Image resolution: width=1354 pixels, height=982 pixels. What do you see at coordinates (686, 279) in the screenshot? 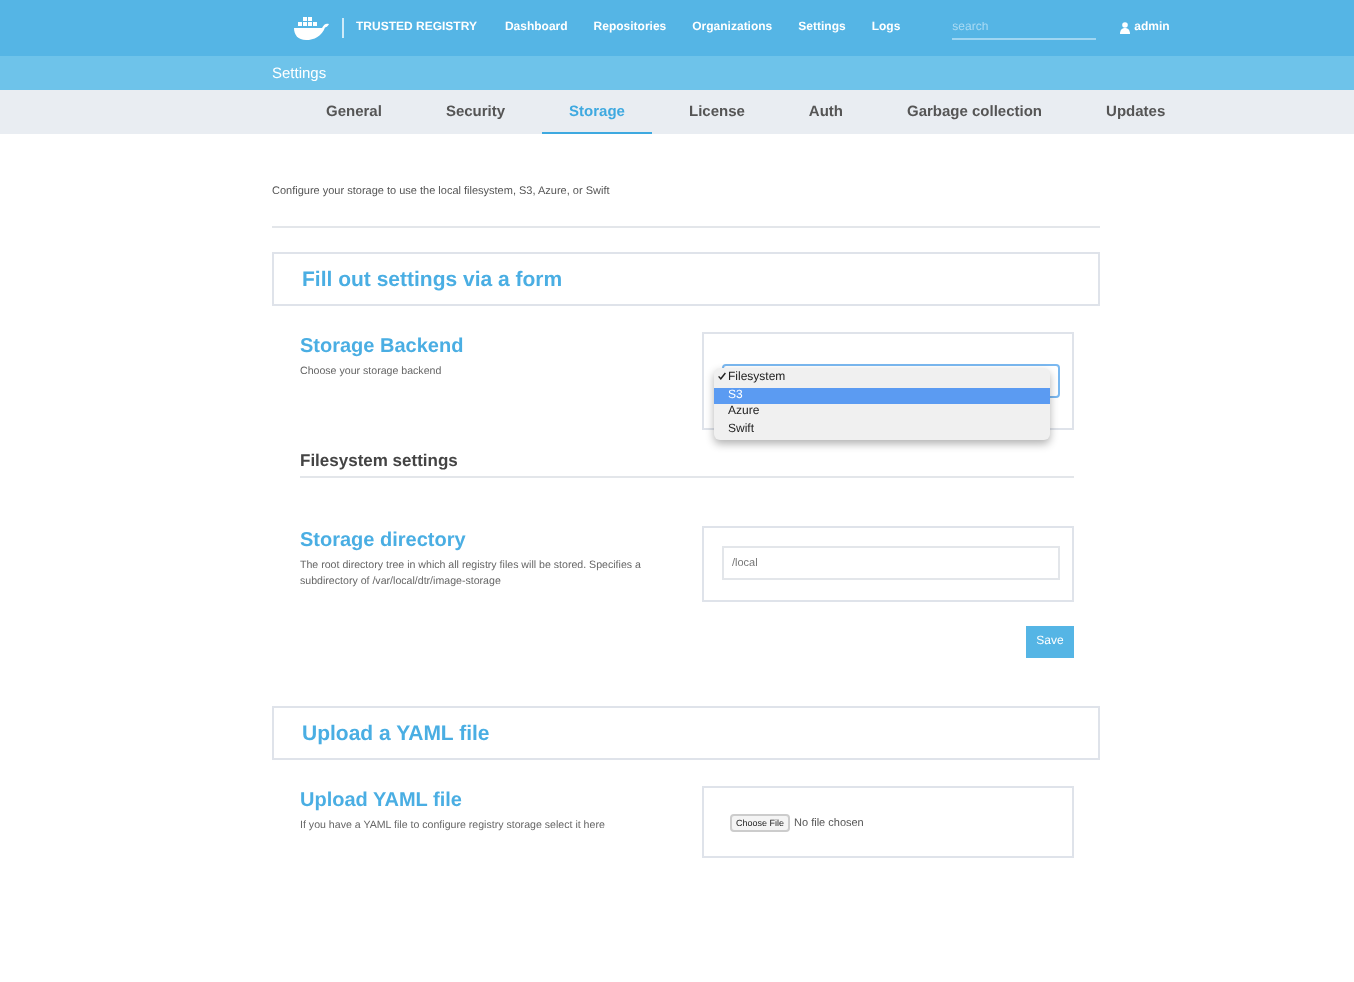
I see `section-header: Fill out settings via a form` at bounding box center [686, 279].